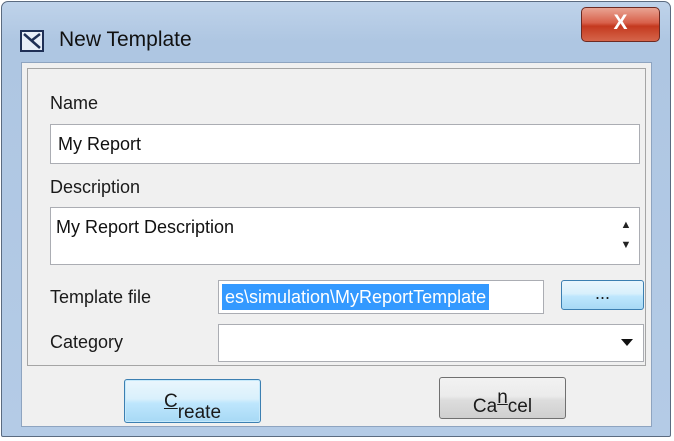 Image resolution: width=674 pixels, height=441 pixels. What do you see at coordinates (431, 343) in the screenshot?
I see `category-dropdown` at bounding box center [431, 343].